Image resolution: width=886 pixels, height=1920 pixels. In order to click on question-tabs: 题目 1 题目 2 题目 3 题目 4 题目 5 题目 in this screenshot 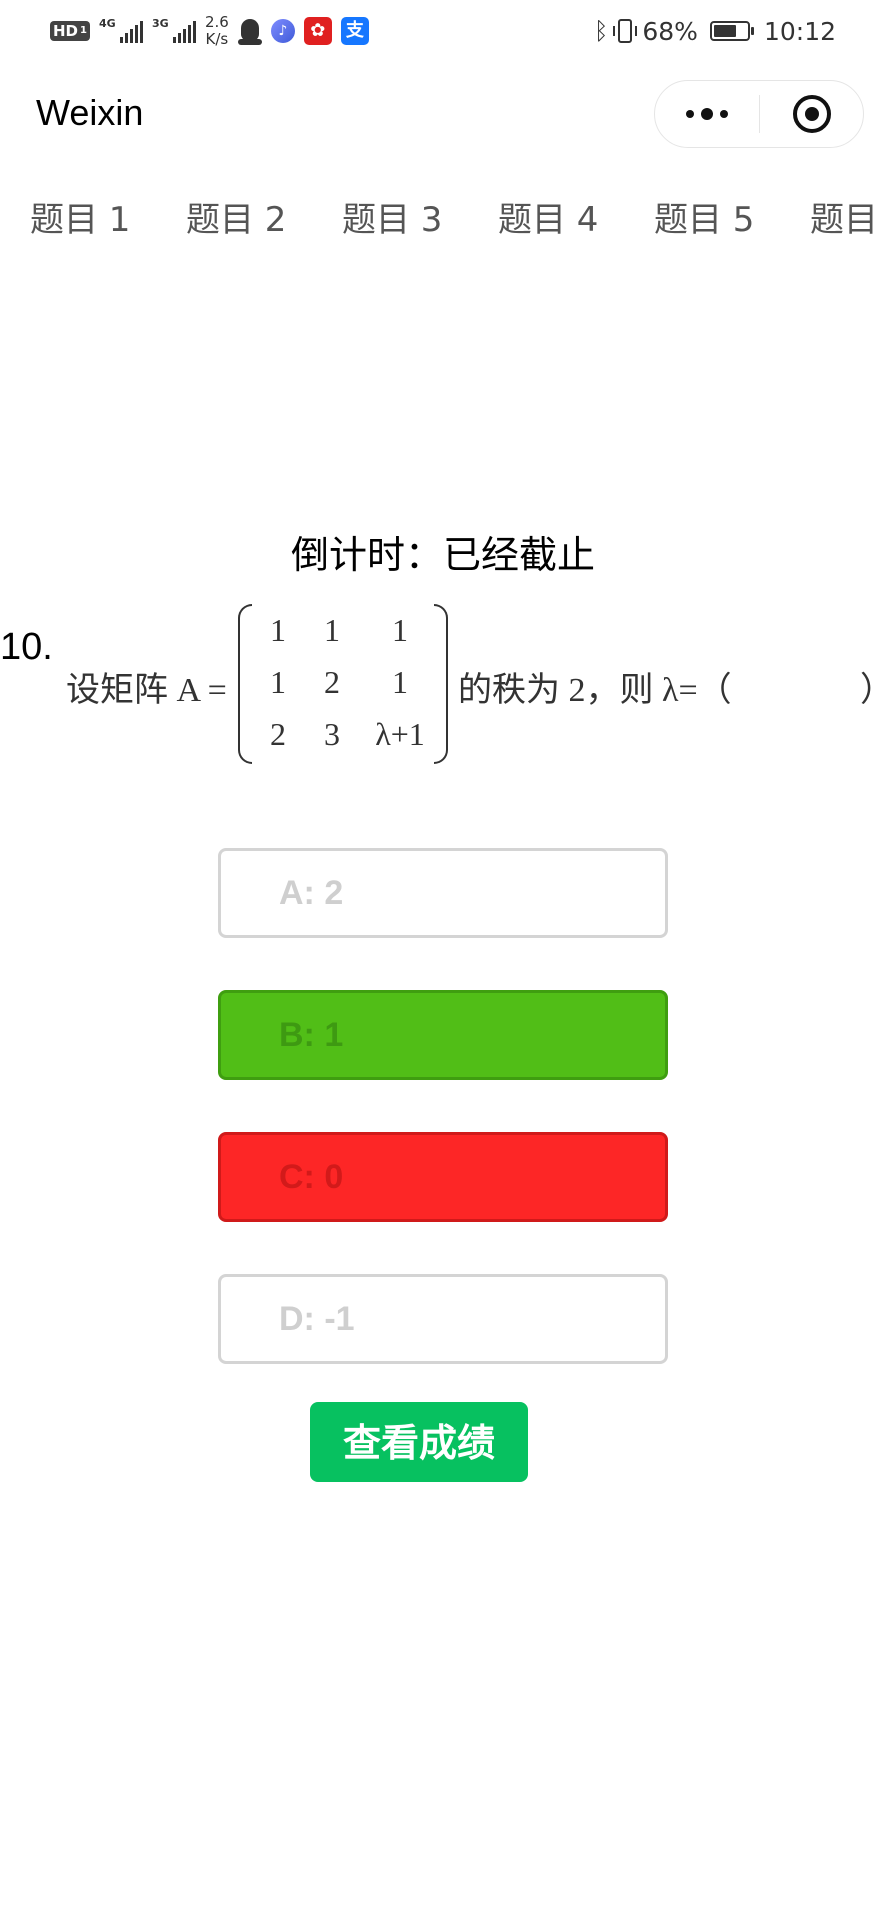, I will do `click(443, 224)`.